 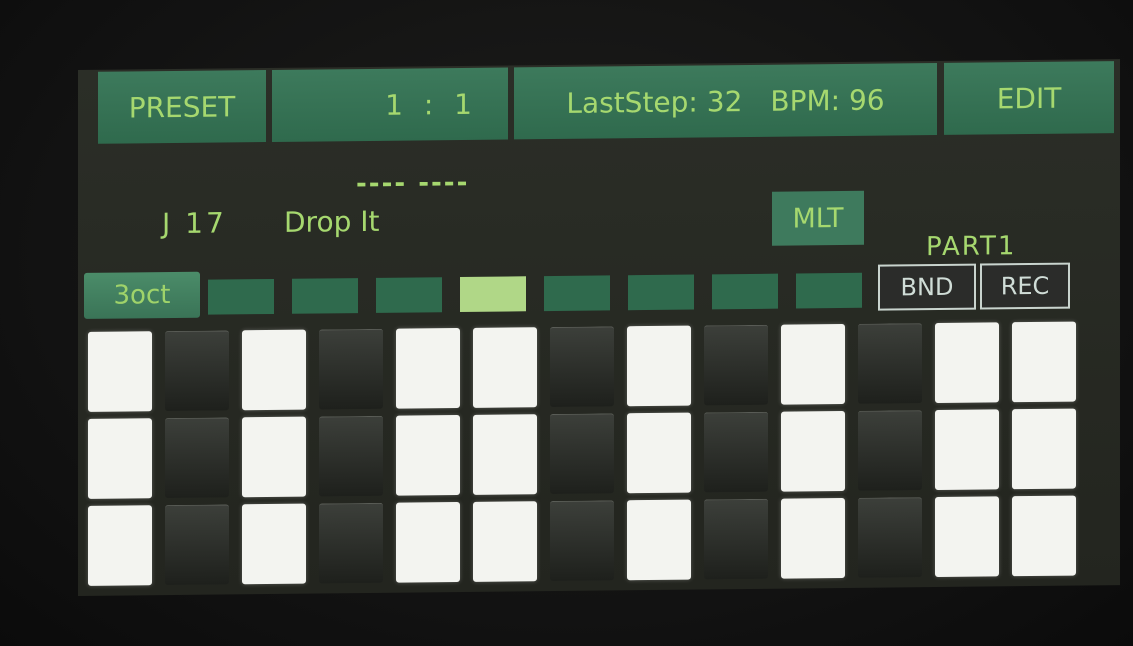 I want to click on edit-button-label: EDIT, so click(x=1029, y=98).